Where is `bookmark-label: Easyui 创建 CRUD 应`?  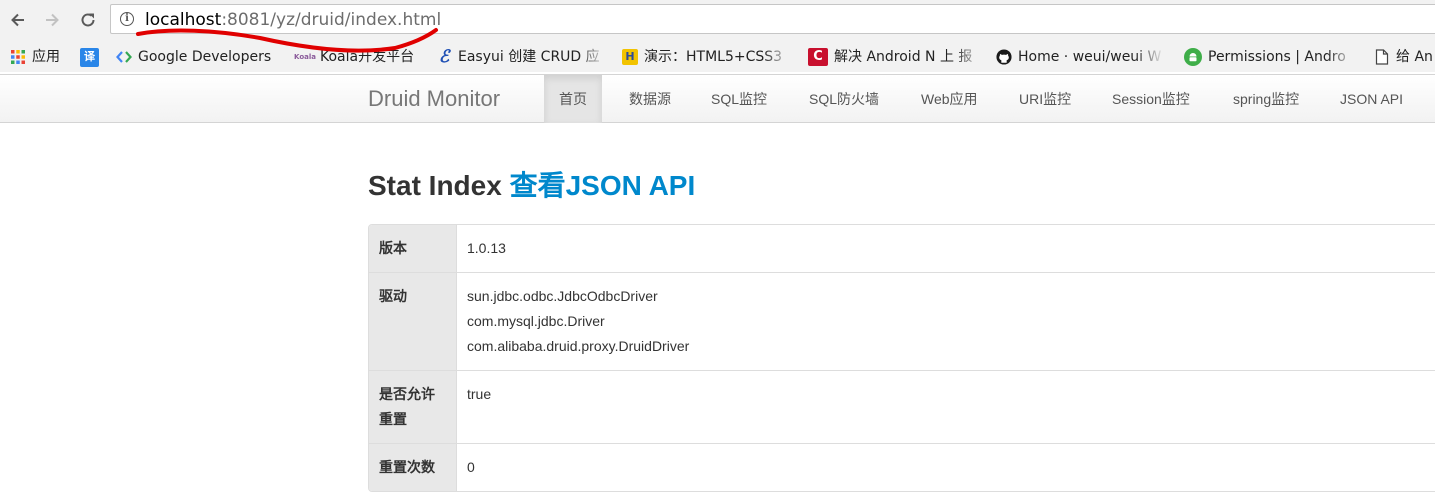 bookmark-label: Easyui 创建 CRUD 应 is located at coordinates (529, 57).